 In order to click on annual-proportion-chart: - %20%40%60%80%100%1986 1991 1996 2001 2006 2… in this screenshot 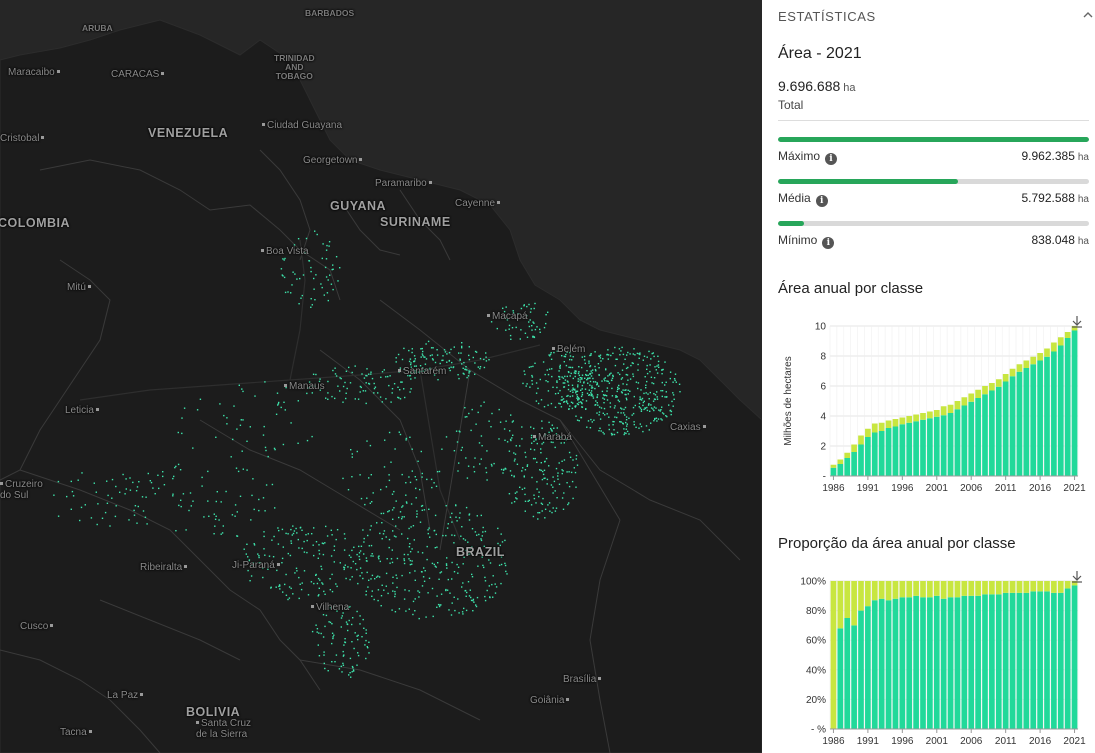, I will do `click(935, 660)`.